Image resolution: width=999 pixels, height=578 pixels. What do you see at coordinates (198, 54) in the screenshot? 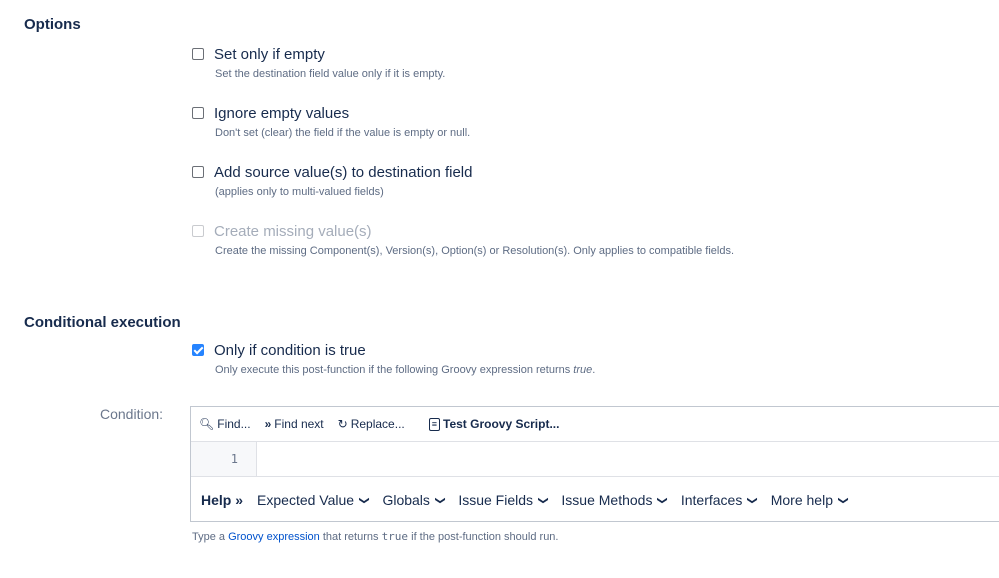
I see `set-only-if-empty-checkbox` at bounding box center [198, 54].